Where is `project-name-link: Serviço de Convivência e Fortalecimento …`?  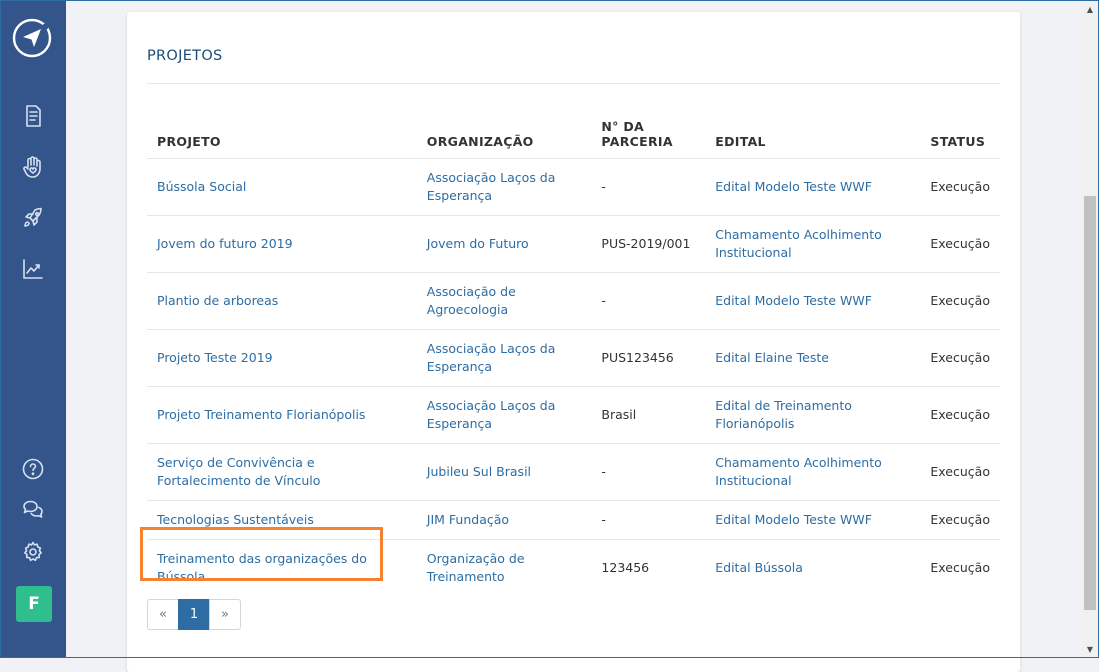 project-name-link: Serviço de Convivência e Fortalecimento … is located at coordinates (282, 471).